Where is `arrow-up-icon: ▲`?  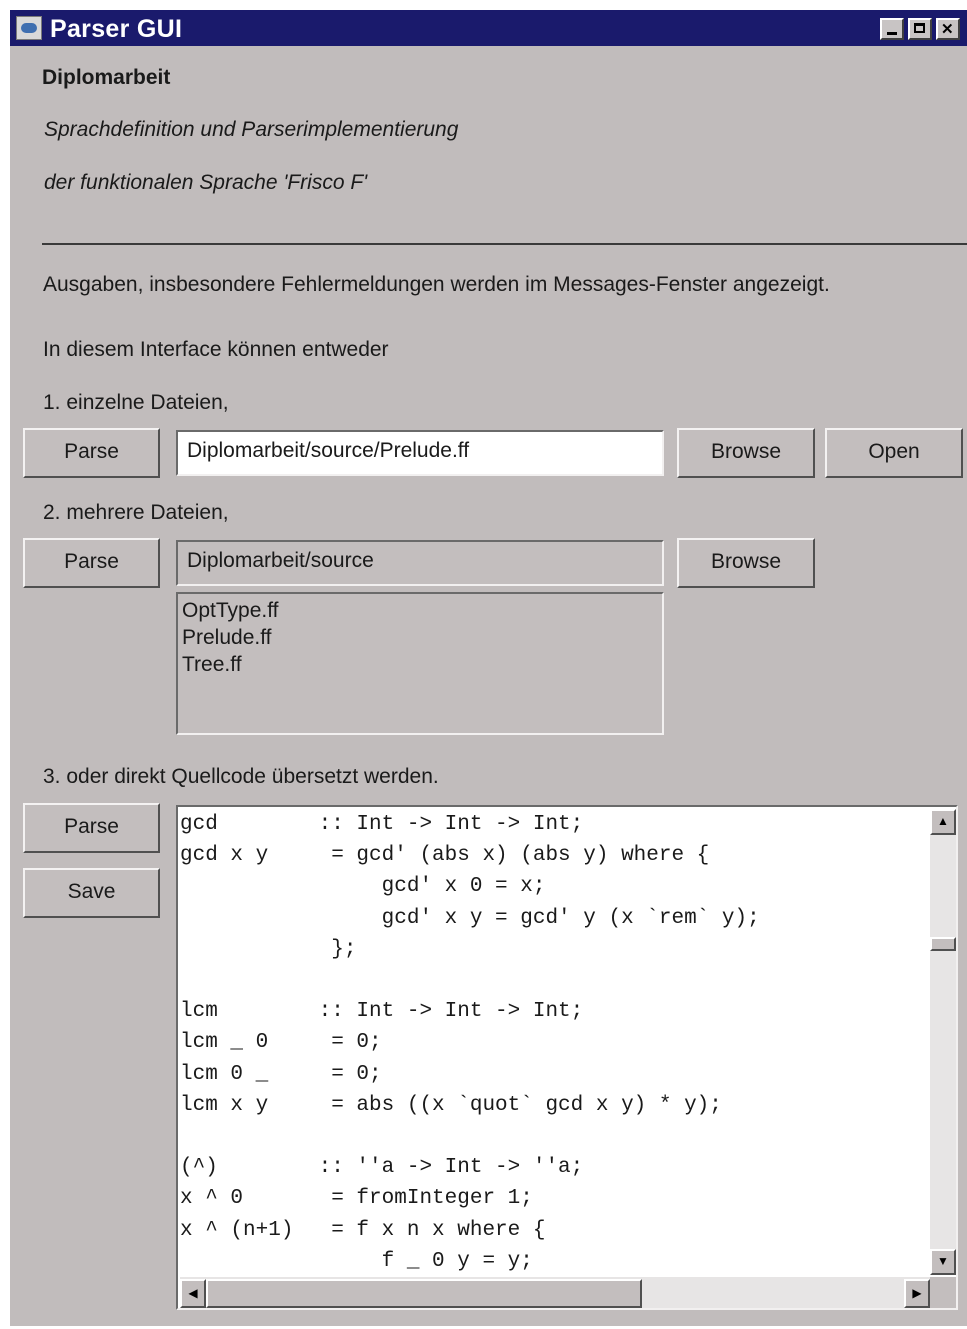 arrow-up-icon: ▲ is located at coordinates (943, 821).